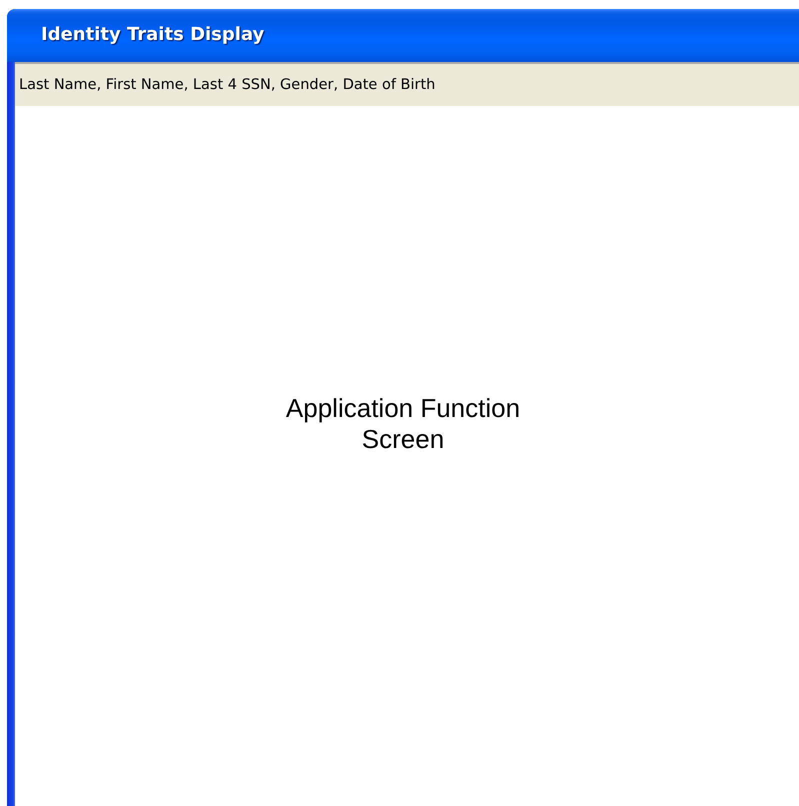 The image size is (799, 806). What do you see at coordinates (227, 85) in the screenshot?
I see `traits-text: Last Name, First Name, Last 4 SSN, Gender, Date of Birth` at bounding box center [227, 85].